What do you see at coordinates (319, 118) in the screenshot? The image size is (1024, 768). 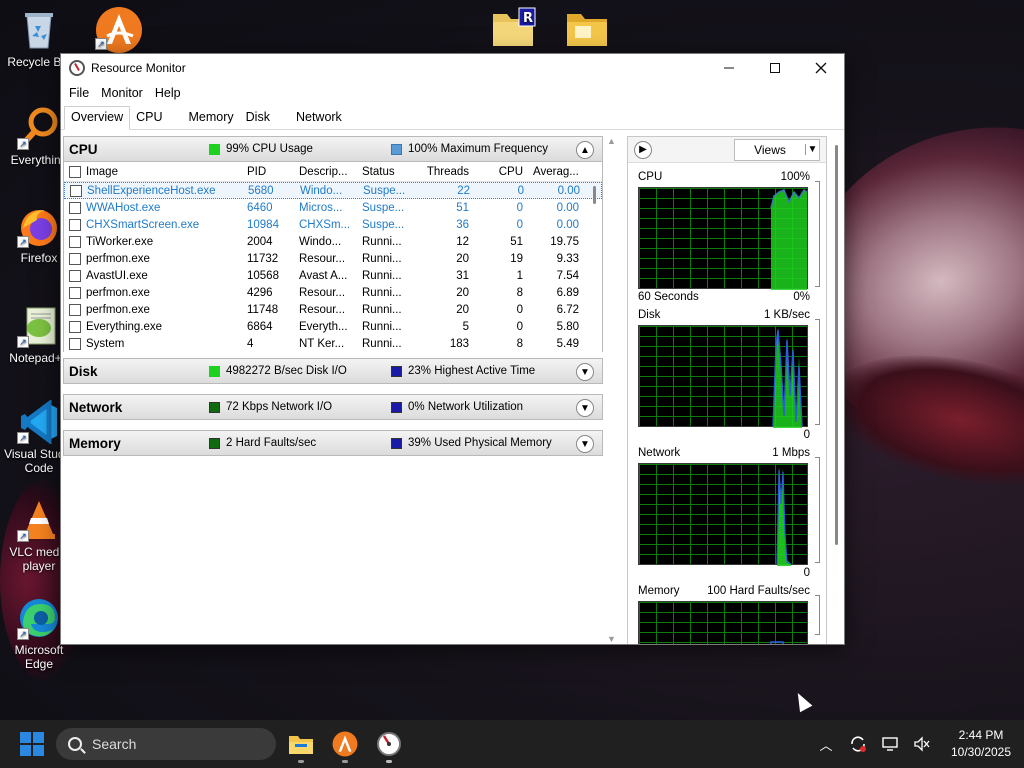 I see `tab-network: Network` at bounding box center [319, 118].